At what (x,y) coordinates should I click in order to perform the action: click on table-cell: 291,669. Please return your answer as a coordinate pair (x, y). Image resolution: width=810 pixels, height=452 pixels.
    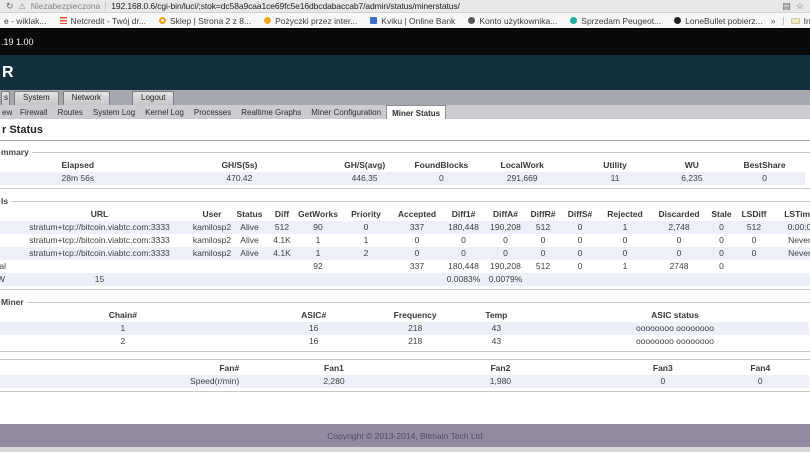
    Looking at the image, I should click on (522, 178).